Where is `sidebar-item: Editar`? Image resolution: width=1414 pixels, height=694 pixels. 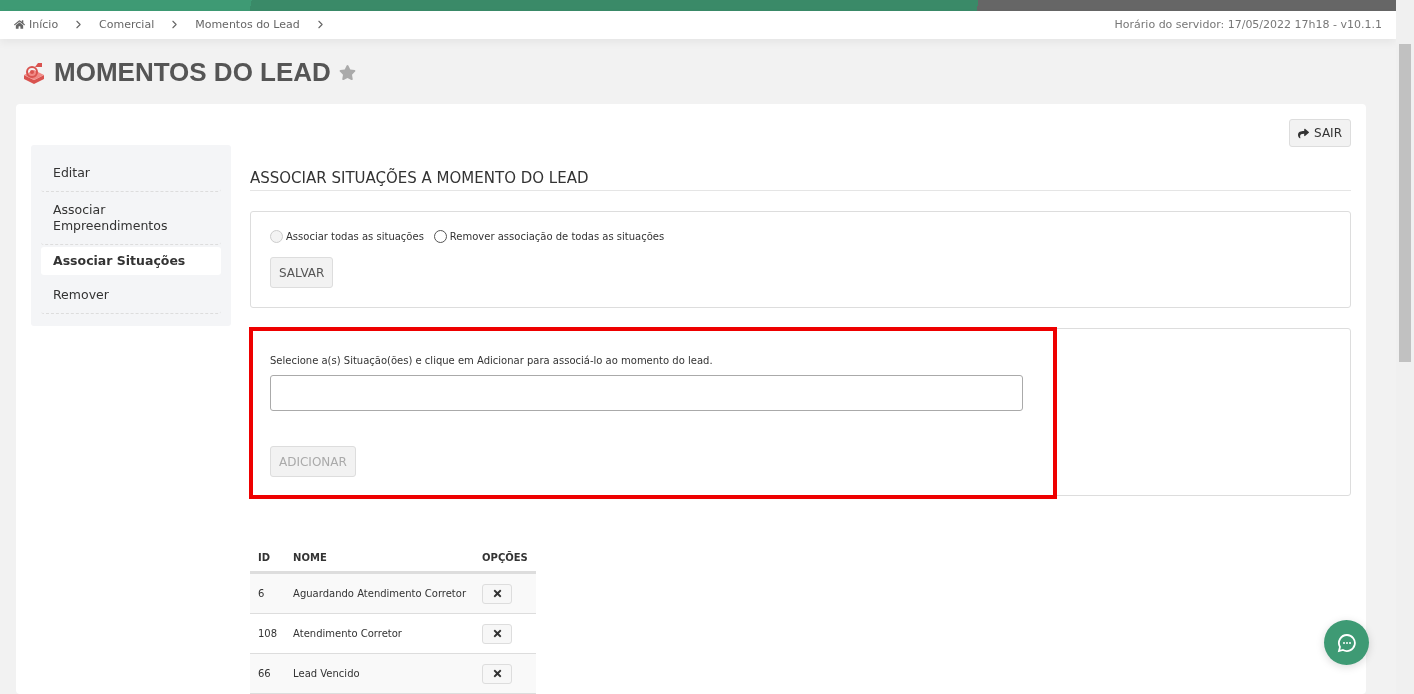 sidebar-item: Editar is located at coordinates (131, 173).